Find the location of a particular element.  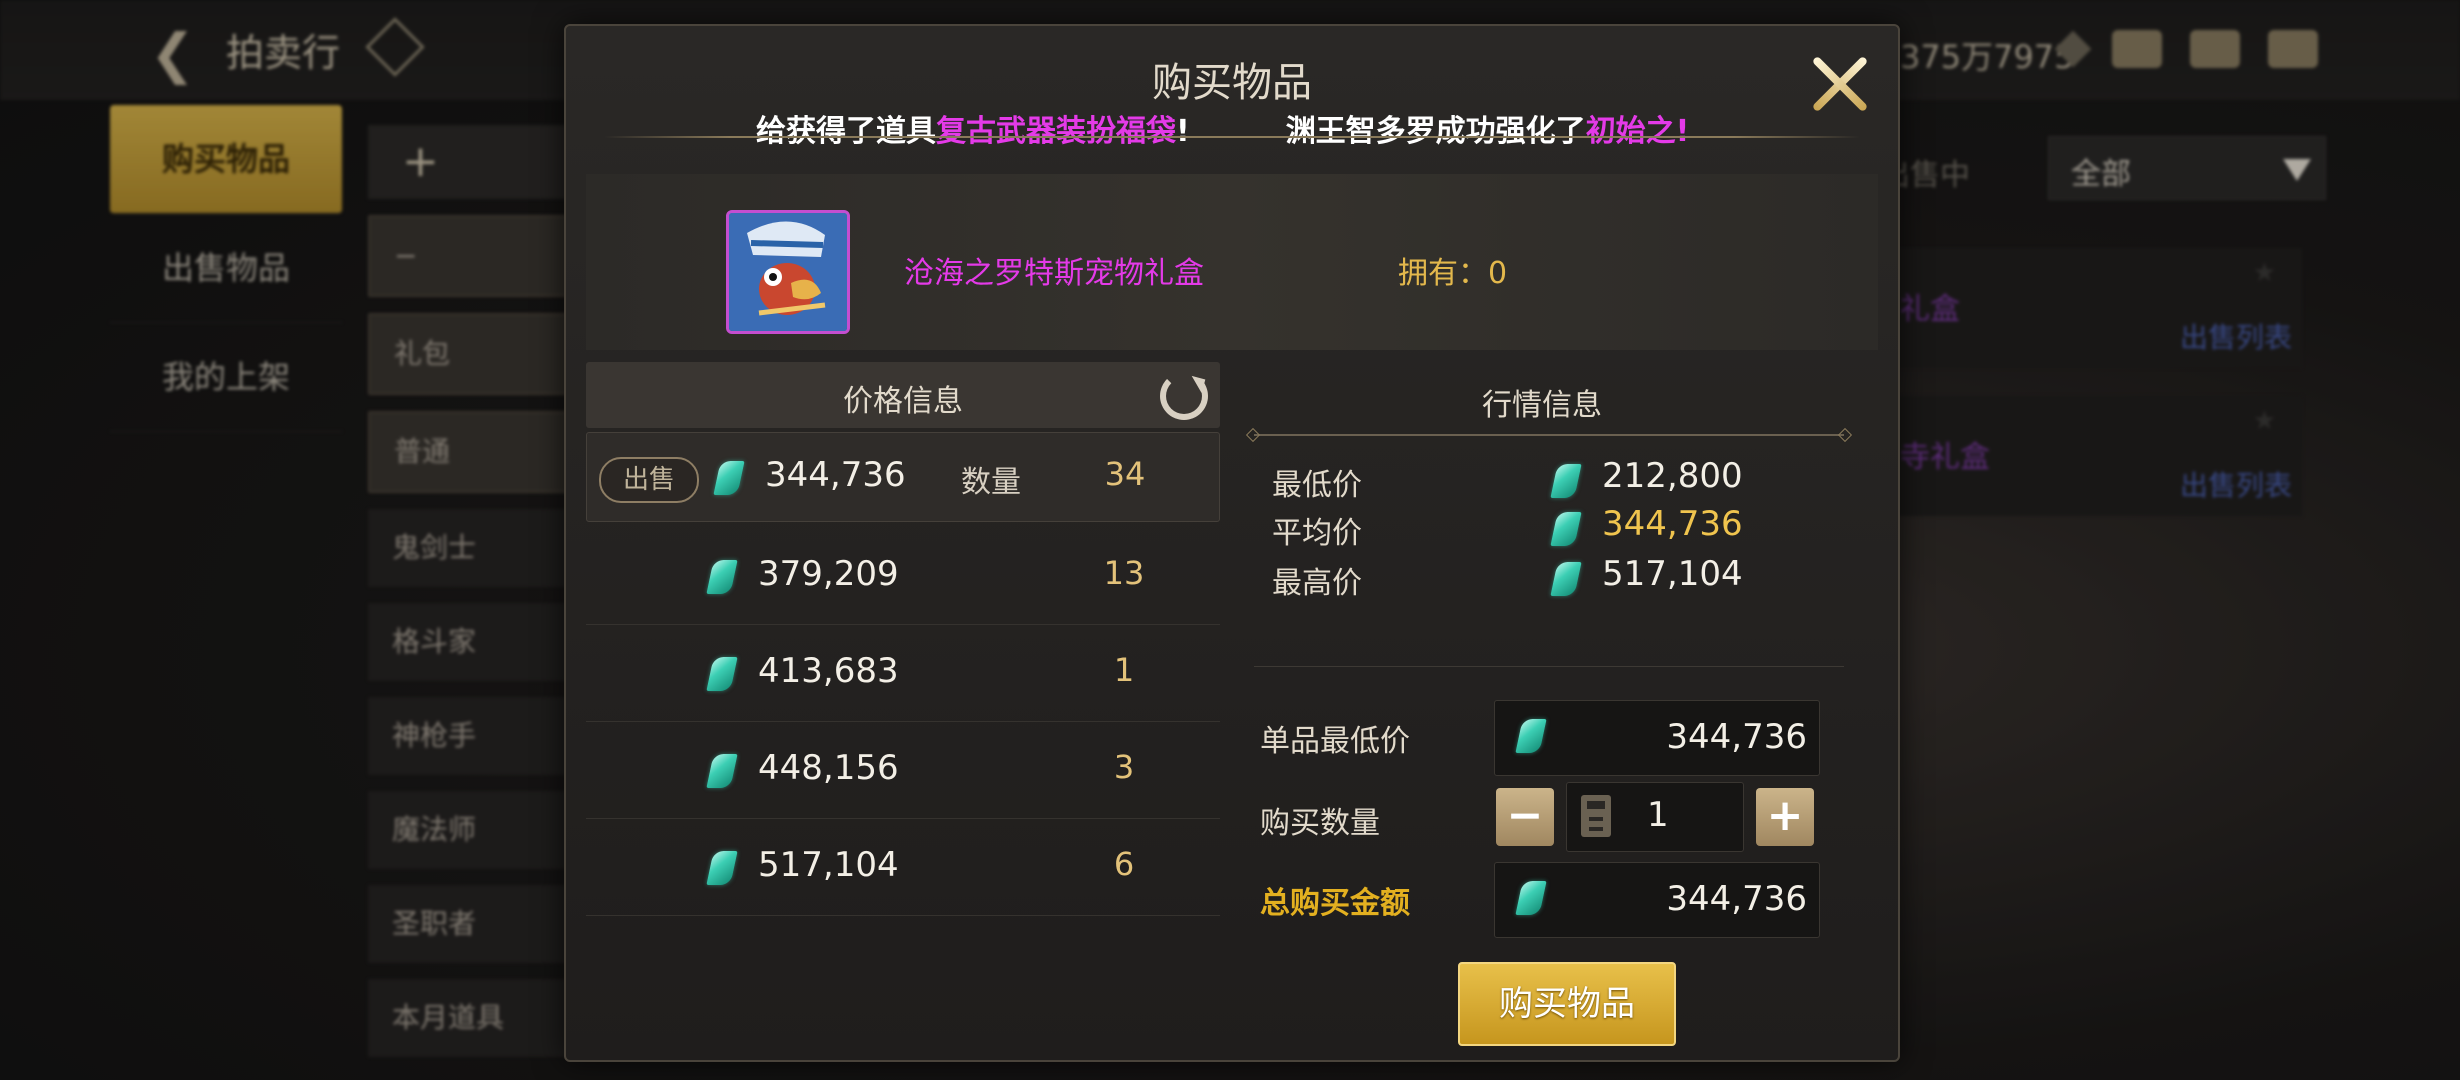

owned-count: 拥有：0 is located at coordinates (1453, 273).